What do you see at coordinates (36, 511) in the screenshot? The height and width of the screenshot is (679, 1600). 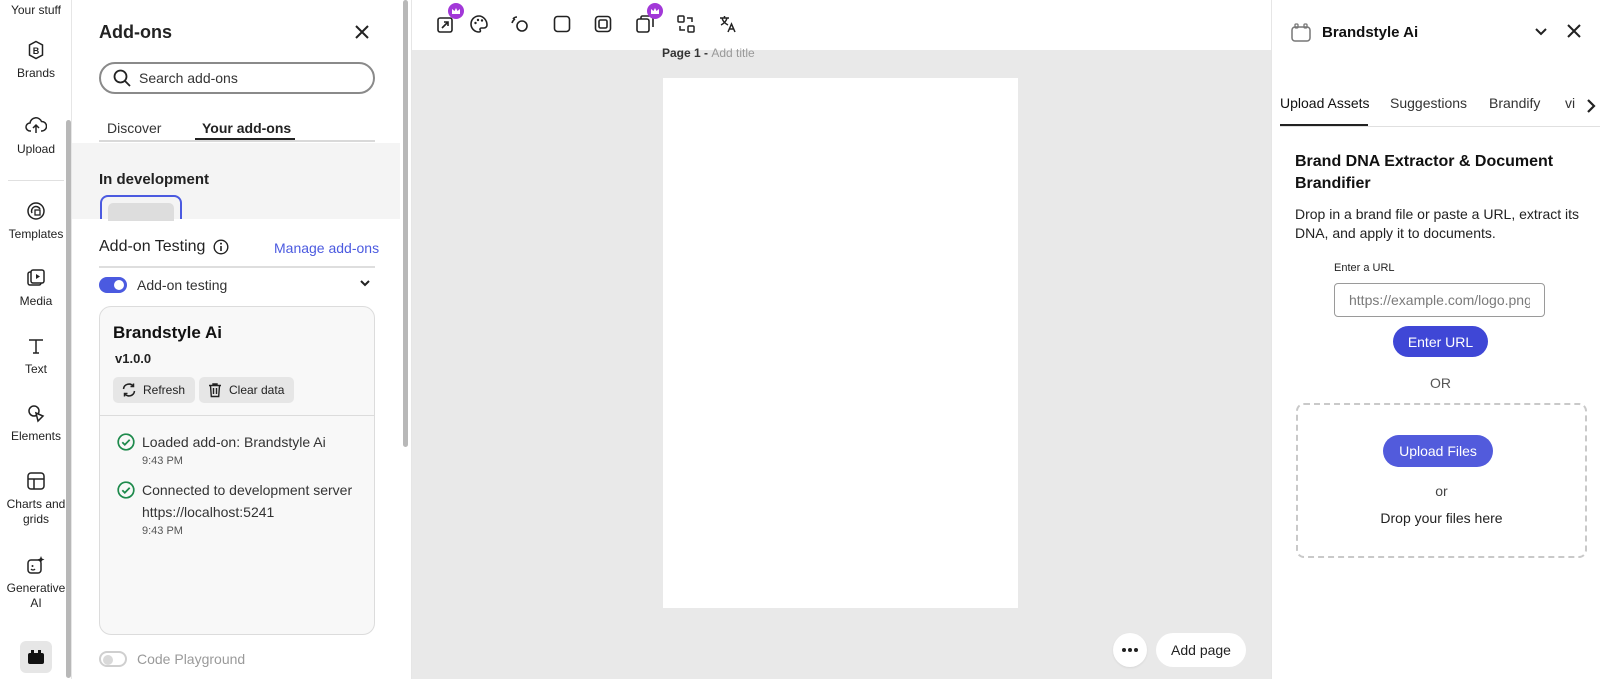 I see `rail-item-label: Charts and grids` at bounding box center [36, 511].